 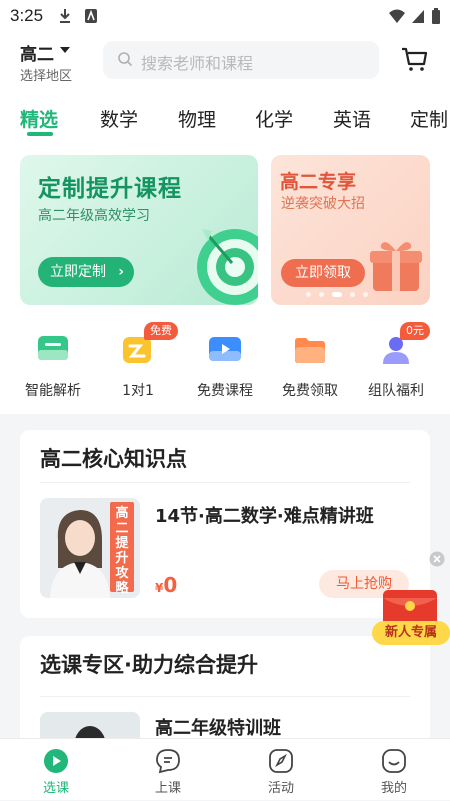 I want to click on quick-label: 1对1, so click(x=138, y=391).